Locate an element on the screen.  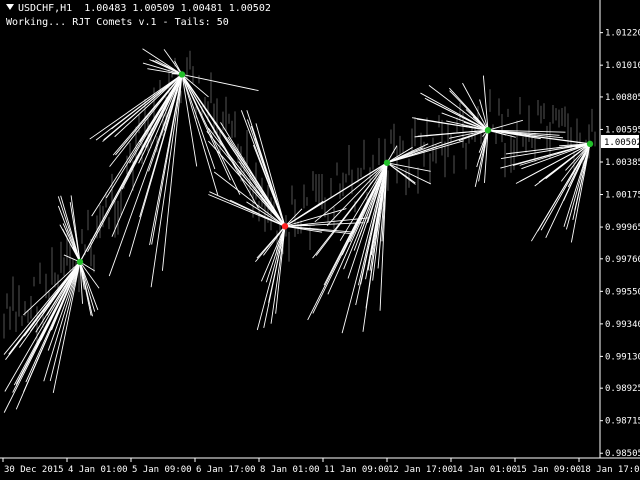
y-tick-label: 0.98925 is located at coordinates (622, 389).